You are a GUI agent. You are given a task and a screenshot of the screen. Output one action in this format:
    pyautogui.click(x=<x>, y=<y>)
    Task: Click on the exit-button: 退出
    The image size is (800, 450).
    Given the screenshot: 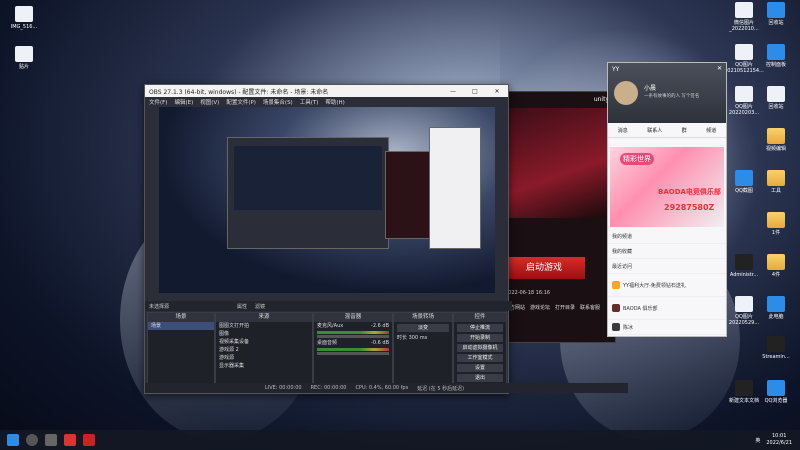 What is the action you would take?
    pyautogui.click(x=480, y=378)
    